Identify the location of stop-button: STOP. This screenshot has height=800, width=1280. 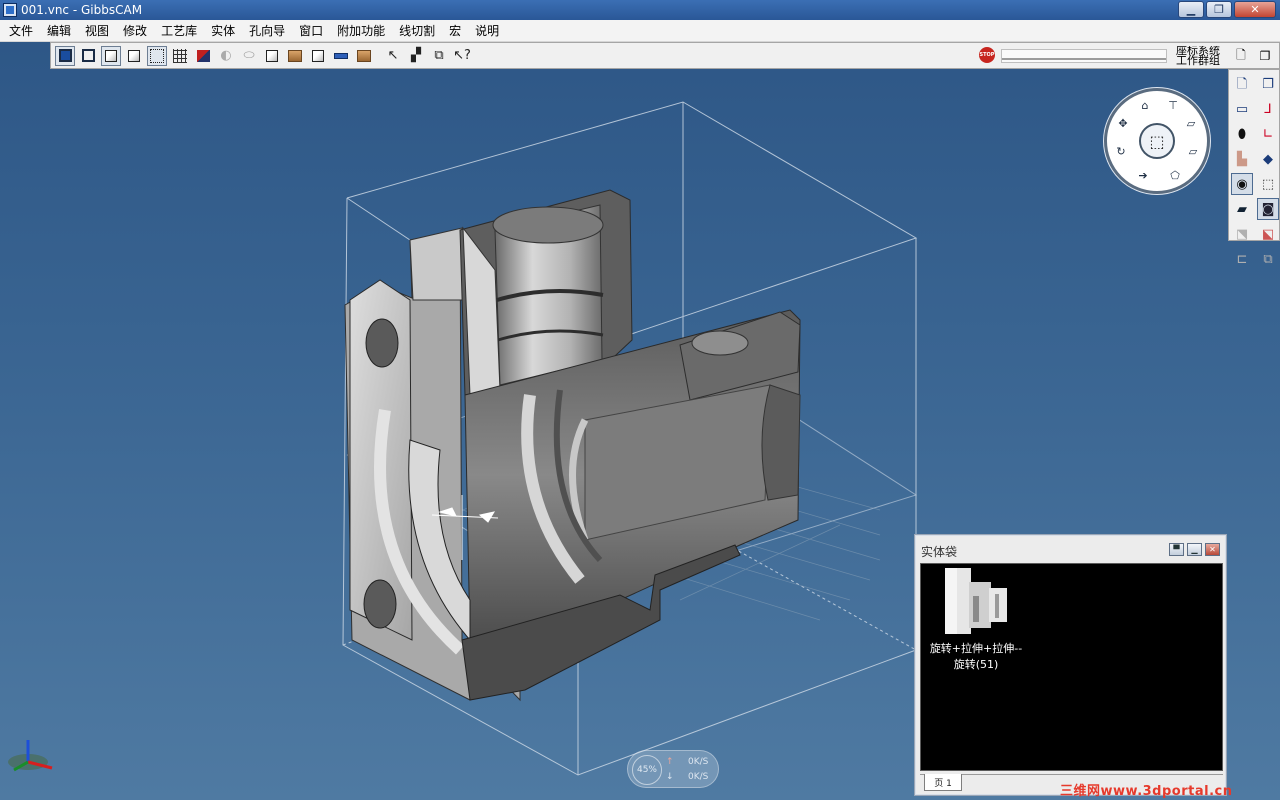
(987, 55).